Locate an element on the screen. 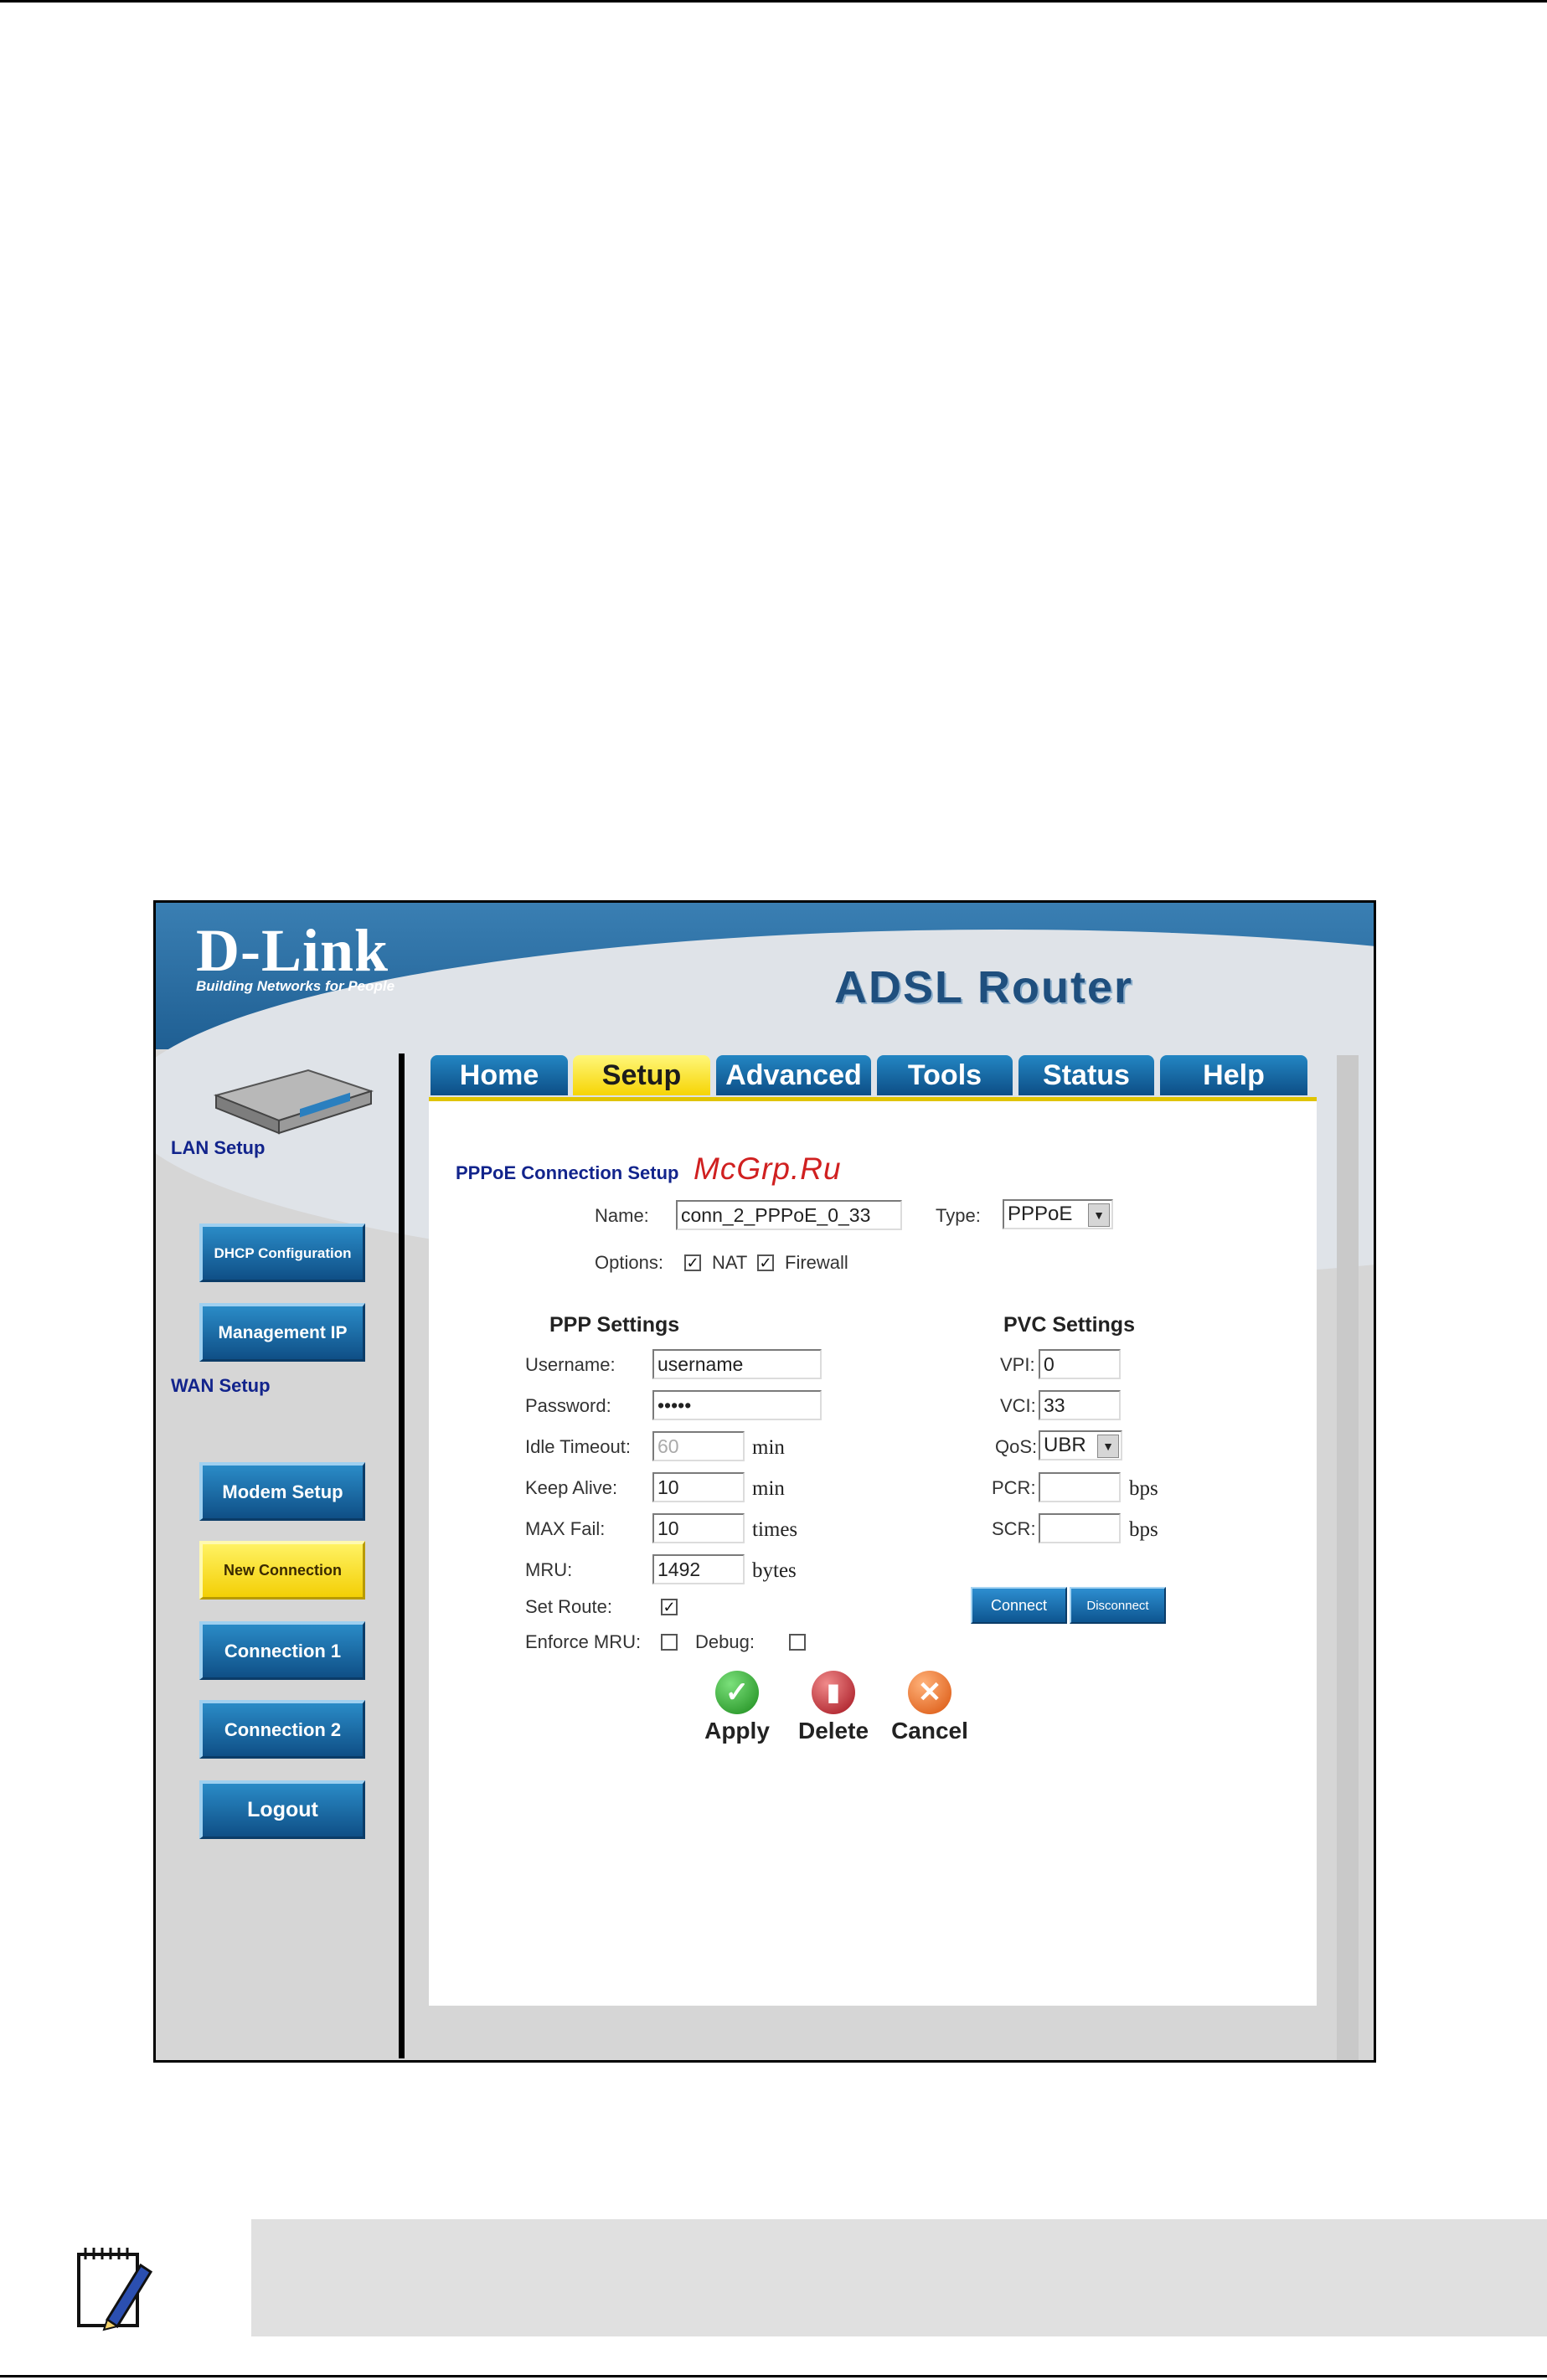 Image resolution: width=1547 pixels, height=2380 pixels. logo-tagline: Building Networks for People is located at coordinates (295, 986).